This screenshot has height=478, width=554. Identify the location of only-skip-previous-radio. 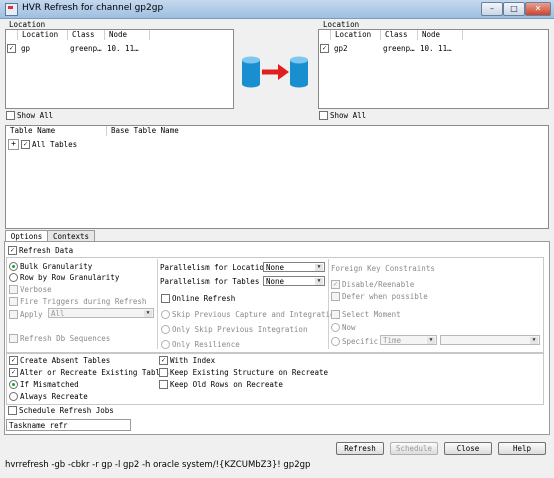
(165, 329).